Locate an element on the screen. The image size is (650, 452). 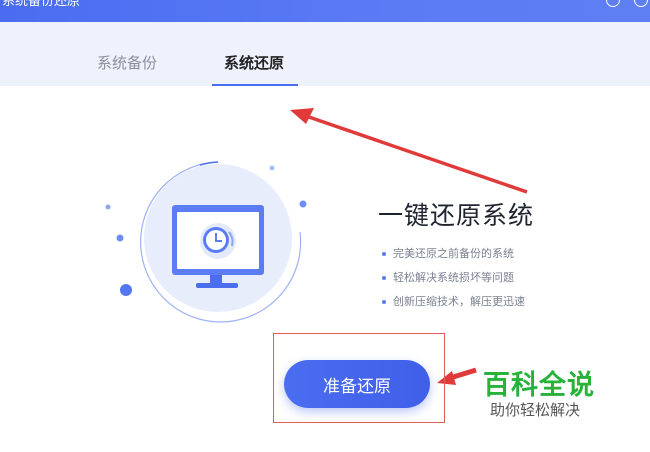
feature-item: 创新压缩技术，解压更迅速 is located at coordinates (453, 302).